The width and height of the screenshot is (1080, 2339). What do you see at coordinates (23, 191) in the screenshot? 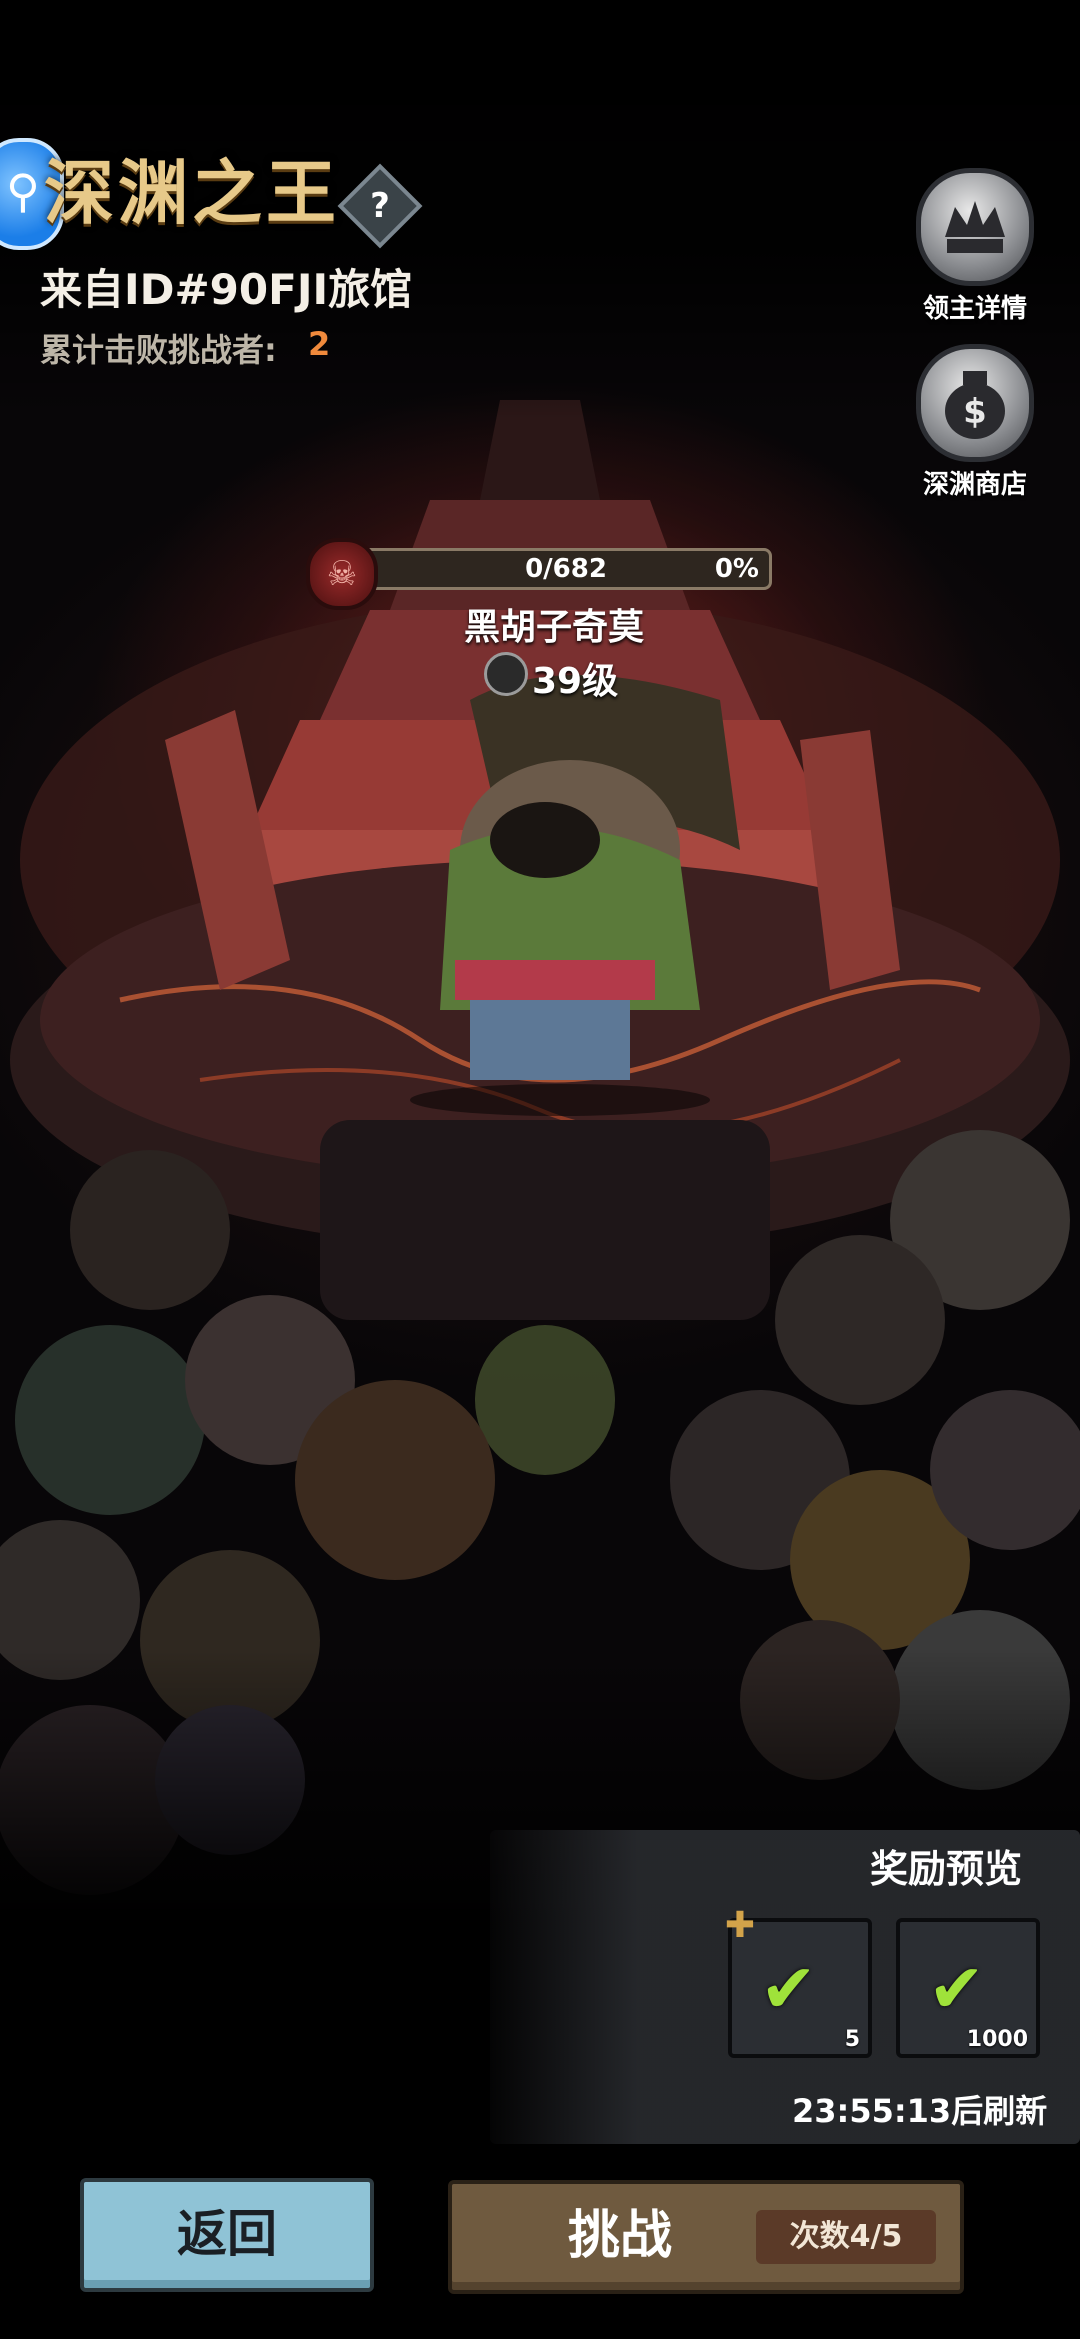
I see `search-icon: ⚲` at bounding box center [23, 191].